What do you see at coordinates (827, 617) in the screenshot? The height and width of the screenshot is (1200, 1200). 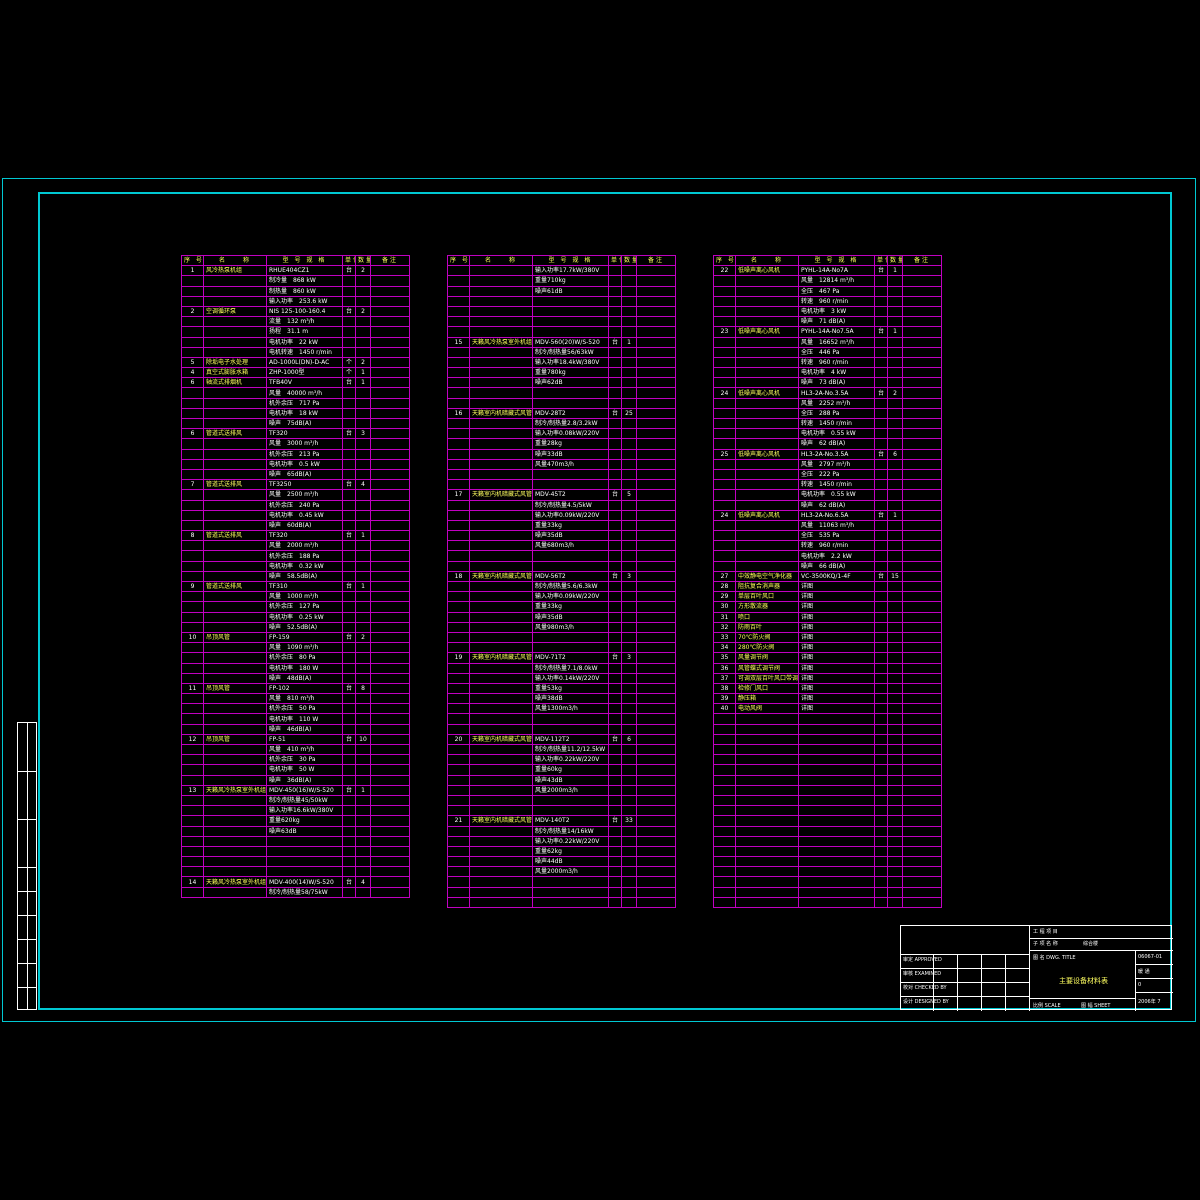 I see `table-row: 31 喷口 详图` at bounding box center [827, 617].